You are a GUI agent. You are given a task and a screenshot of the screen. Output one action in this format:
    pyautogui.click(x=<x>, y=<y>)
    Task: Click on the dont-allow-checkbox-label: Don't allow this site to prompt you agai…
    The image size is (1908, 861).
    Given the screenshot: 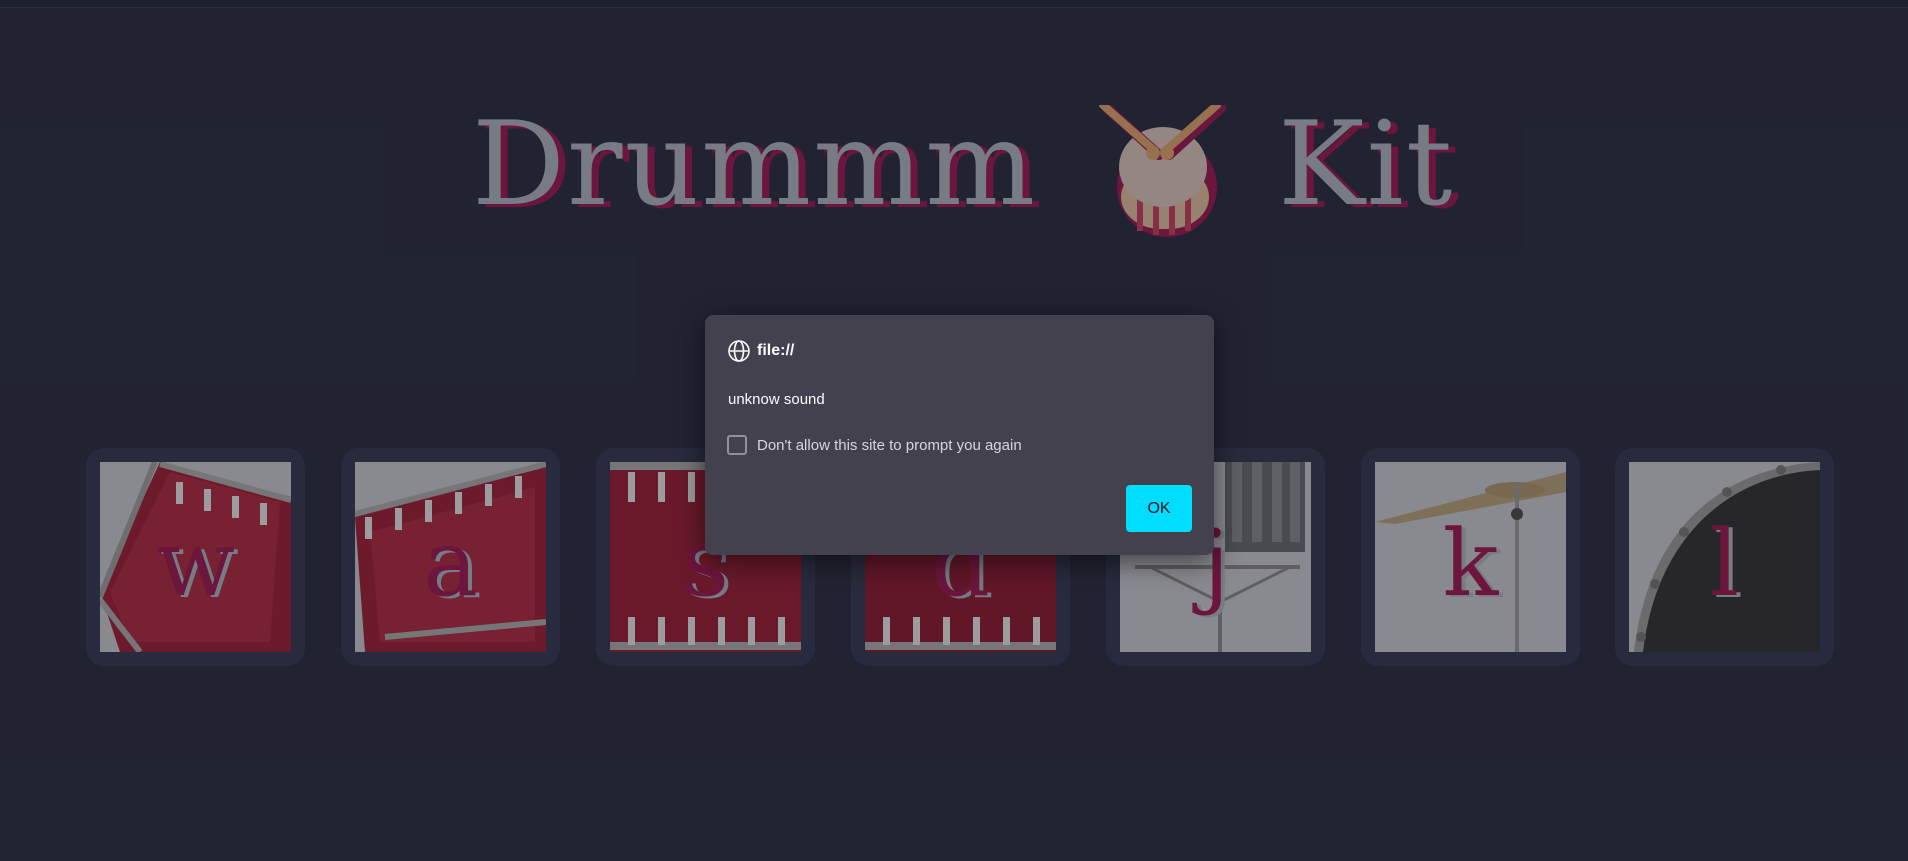 What is the action you would take?
    pyautogui.click(x=889, y=445)
    